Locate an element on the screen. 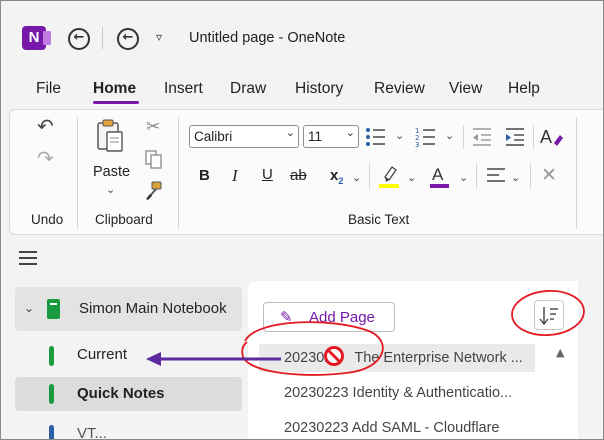 Image resolution: width=604 pixels, height=440 pixels. annotation-overlay is located at coordinates (365, 333).